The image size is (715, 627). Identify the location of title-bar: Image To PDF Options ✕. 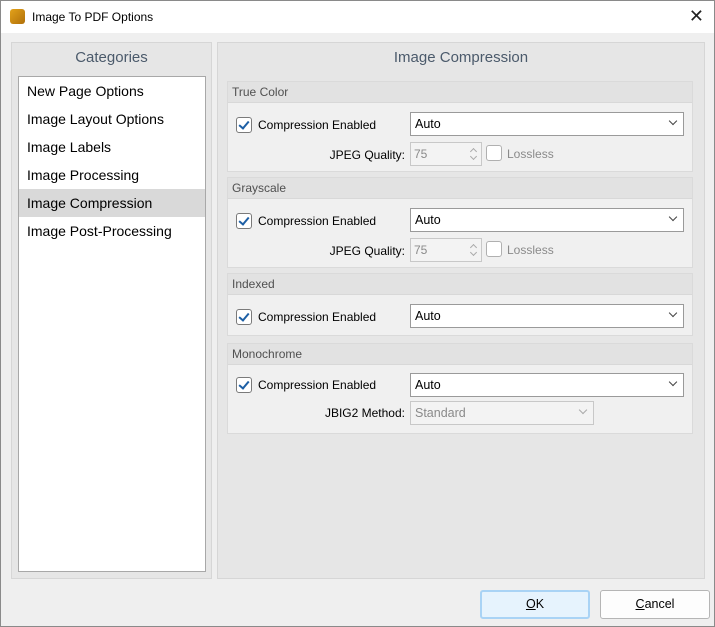
(357, 17).